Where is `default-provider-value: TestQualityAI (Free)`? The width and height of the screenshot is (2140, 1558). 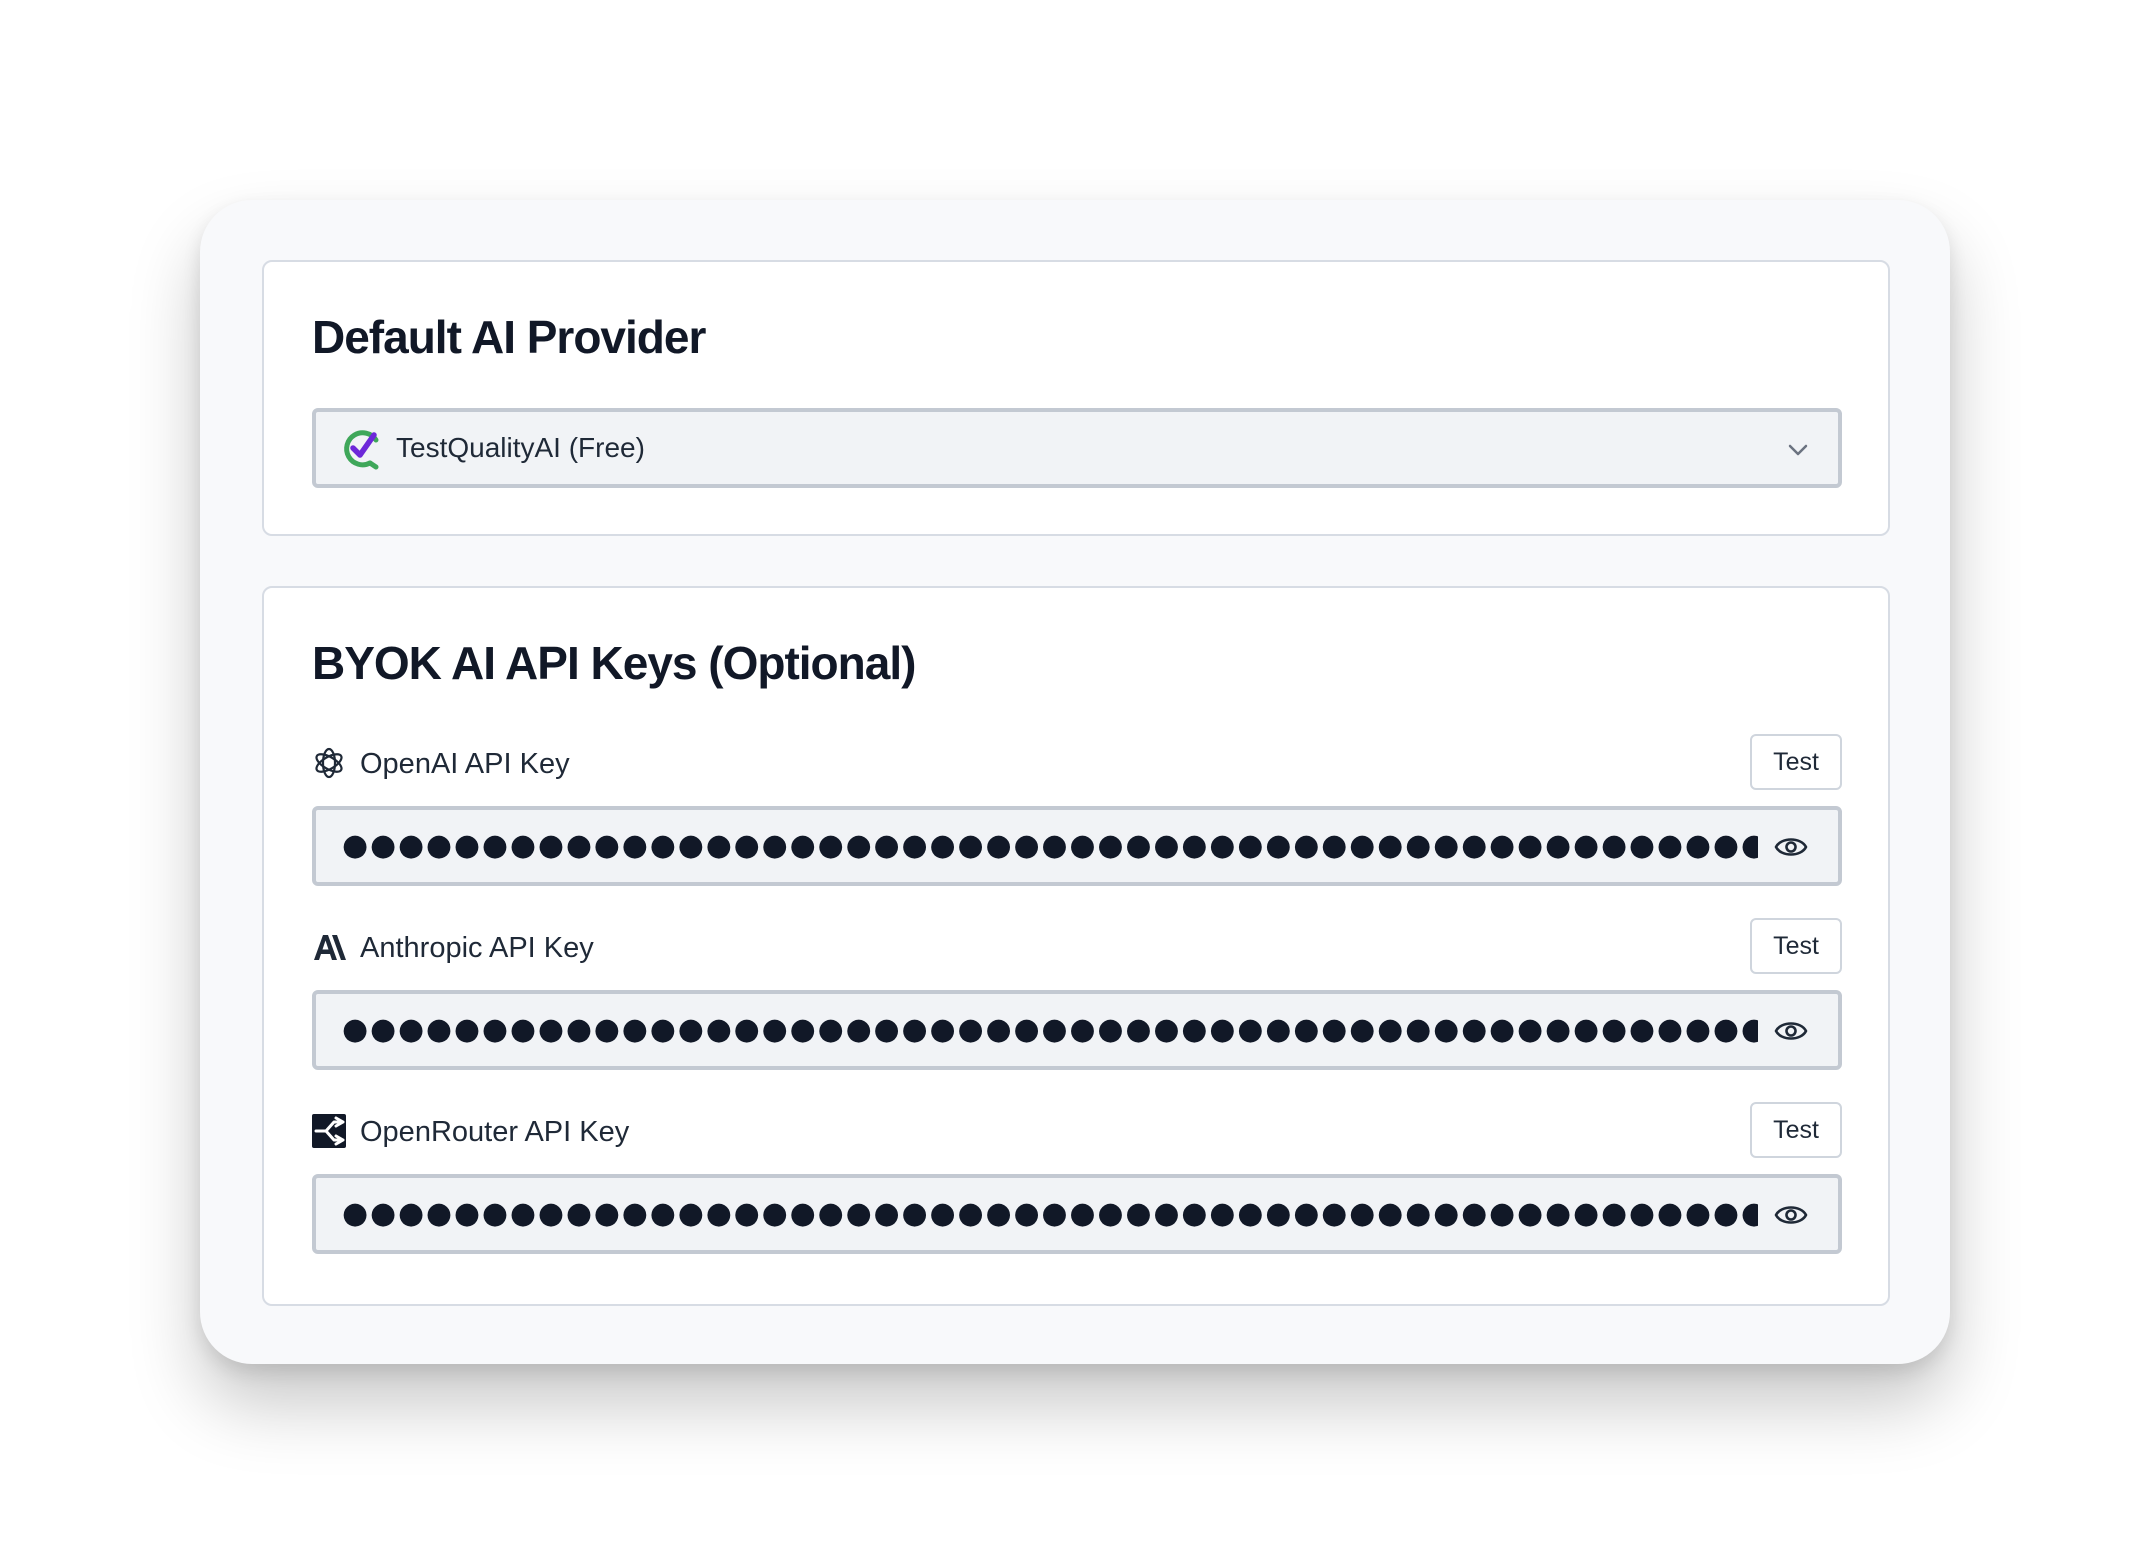
default-provider-value: TestQualityAI (Free) is located at coordinates (520, 447).